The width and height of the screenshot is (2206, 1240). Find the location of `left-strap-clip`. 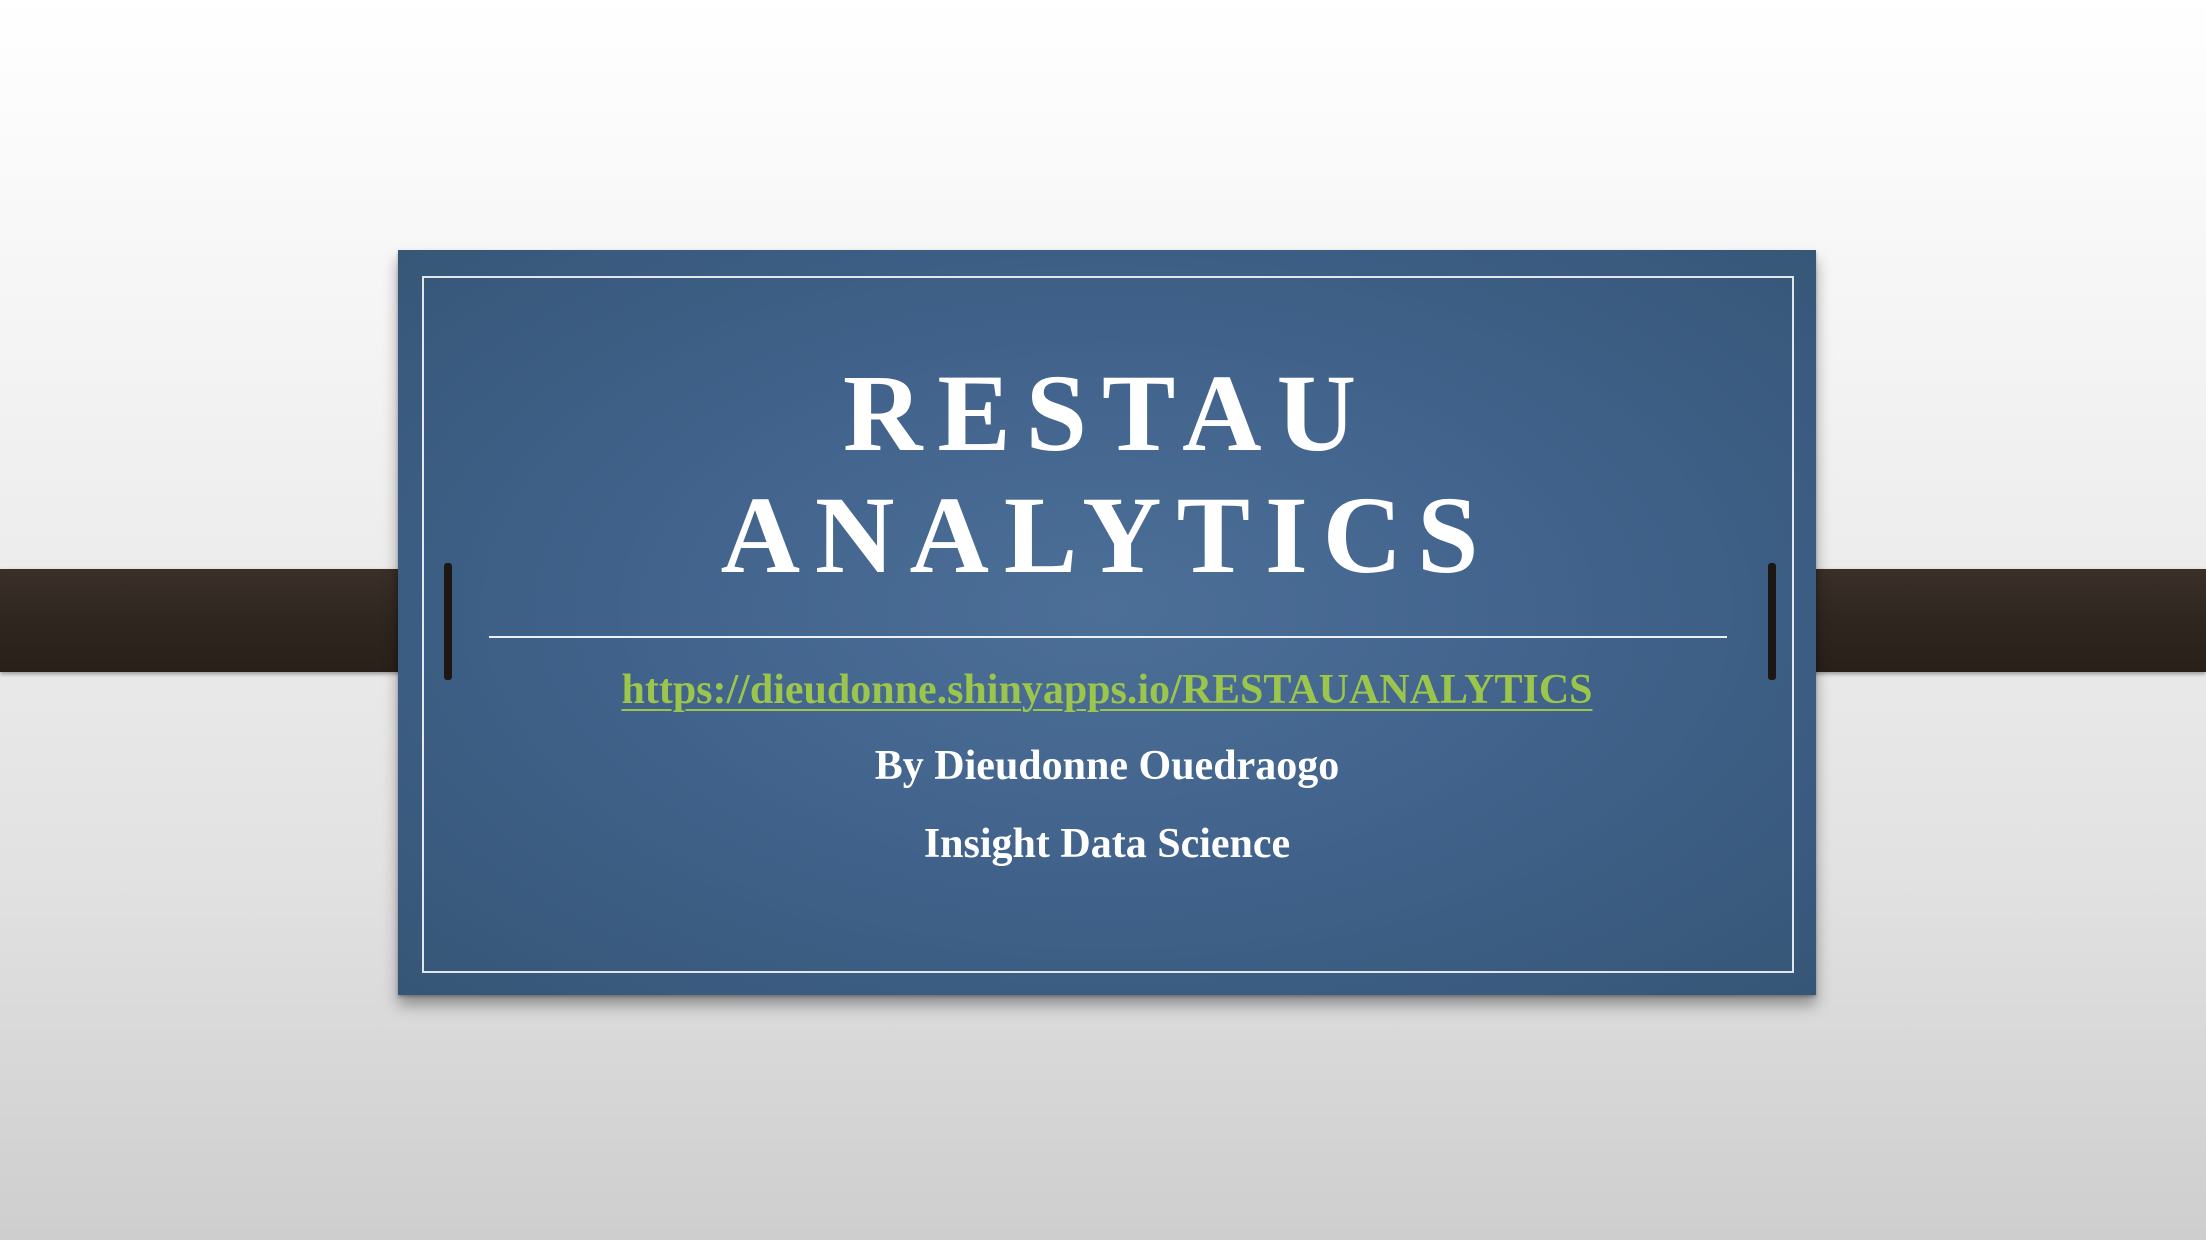

left-strap-clip is located at coordinates (448, 621).